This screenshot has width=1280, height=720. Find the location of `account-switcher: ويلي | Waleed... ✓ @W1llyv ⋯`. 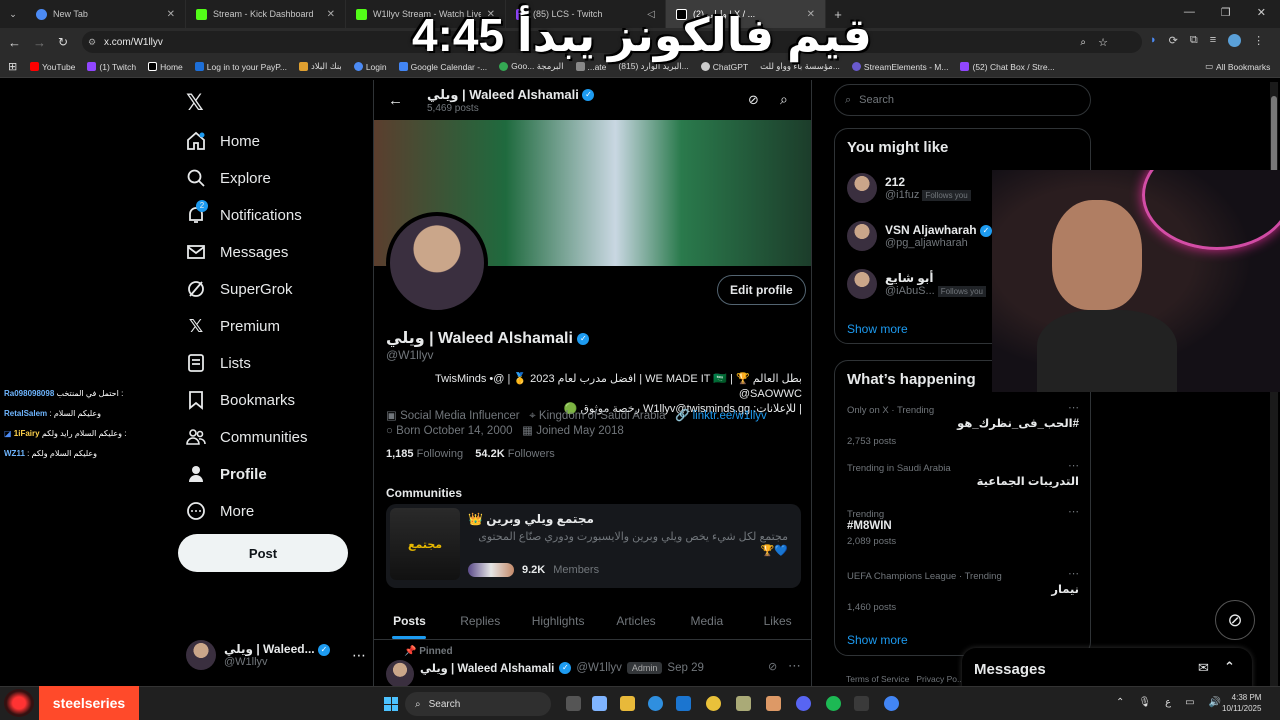

account-switcher: ويلي | Waleed... ✓ @W1llyv ⋯ is located at coordinates (276, 655).